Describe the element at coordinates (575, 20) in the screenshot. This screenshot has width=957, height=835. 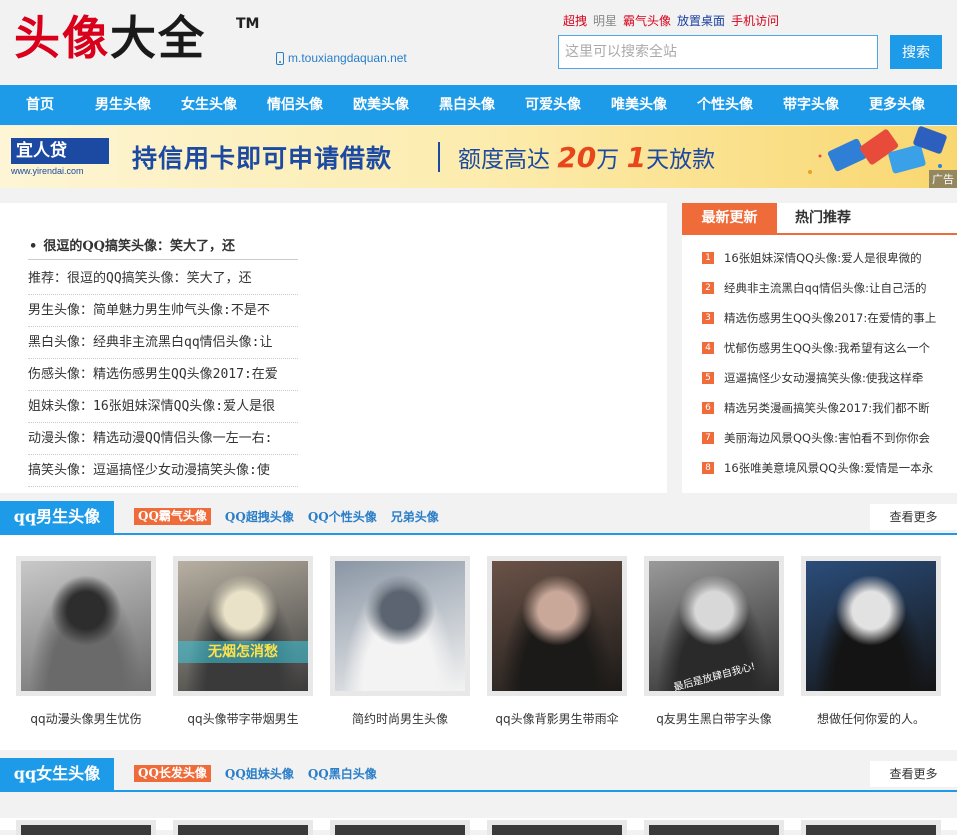
I see `top-link: 超拽` at that location.